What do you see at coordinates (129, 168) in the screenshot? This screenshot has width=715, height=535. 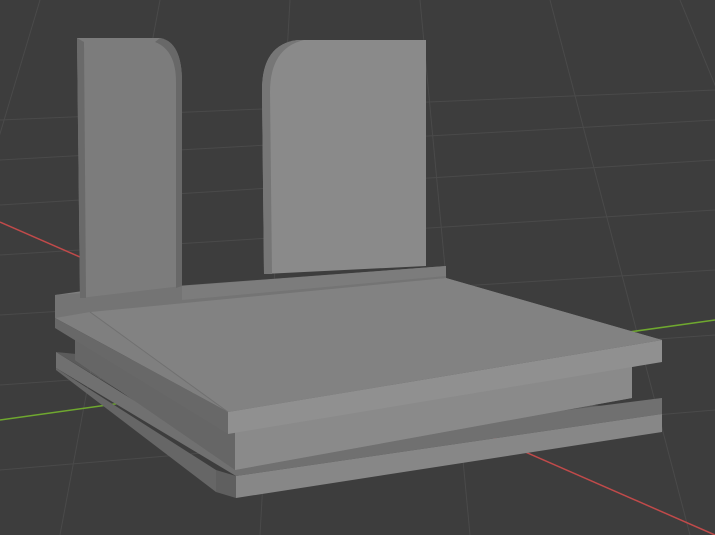 I see `left-headstone` at bounding box center [129, 168].